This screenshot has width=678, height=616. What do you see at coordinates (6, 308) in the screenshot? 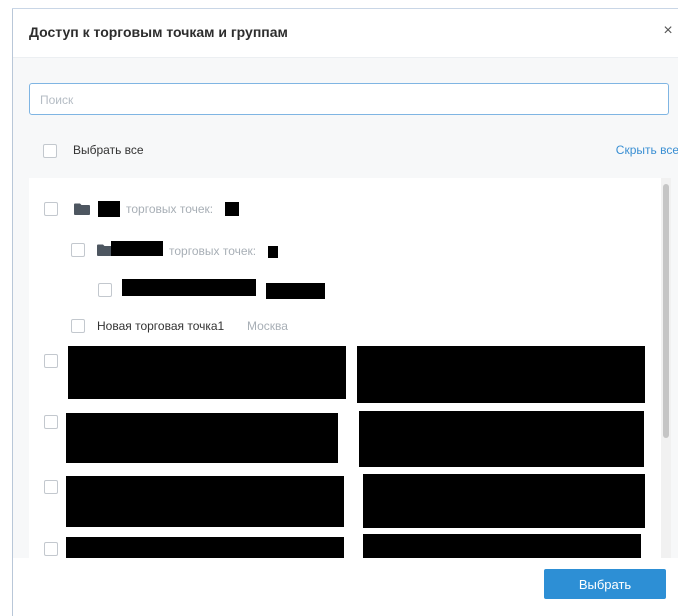
I see `window-frame-left` at bounding box center [6, 308].